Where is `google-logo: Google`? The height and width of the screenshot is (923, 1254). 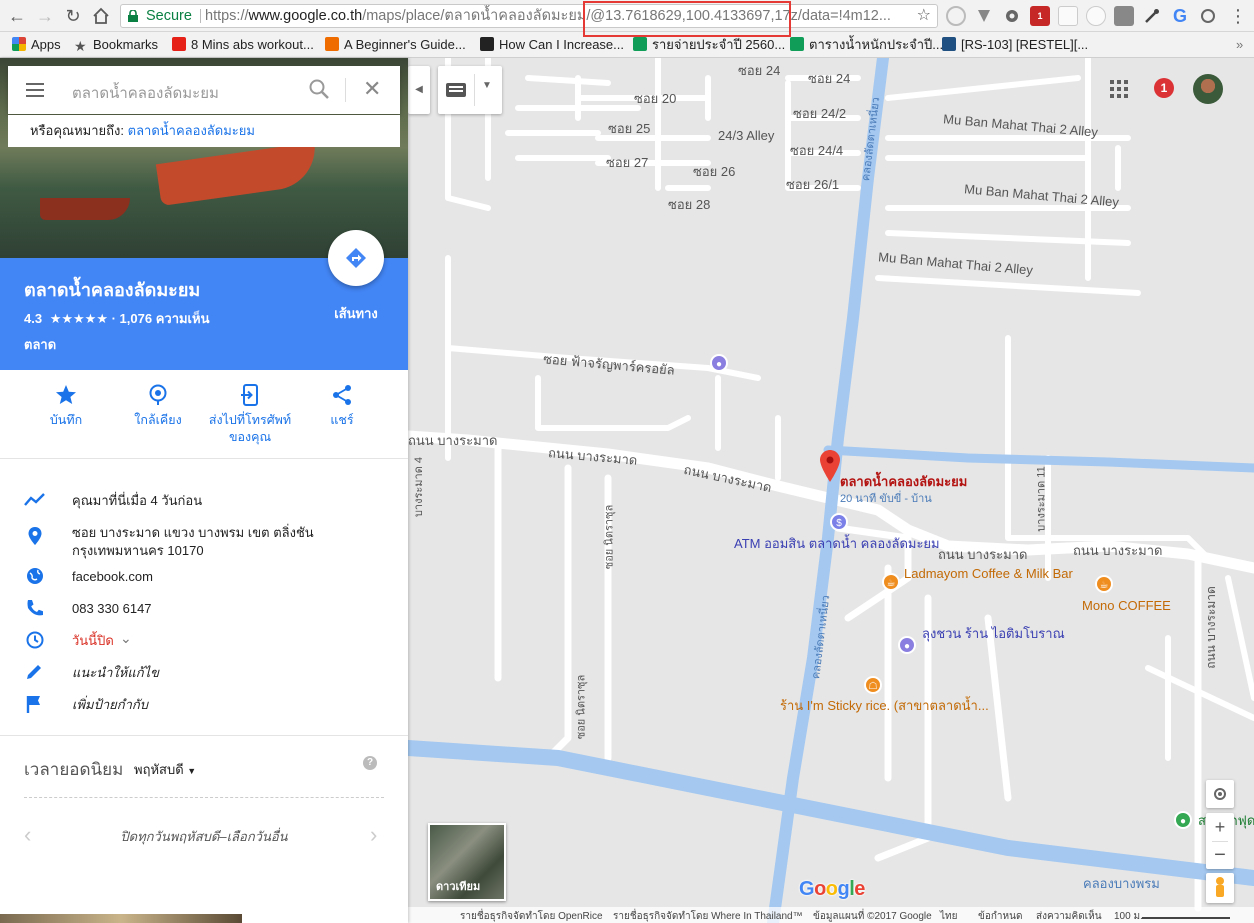
google-logo: Google is located at coordinates (832, 889).